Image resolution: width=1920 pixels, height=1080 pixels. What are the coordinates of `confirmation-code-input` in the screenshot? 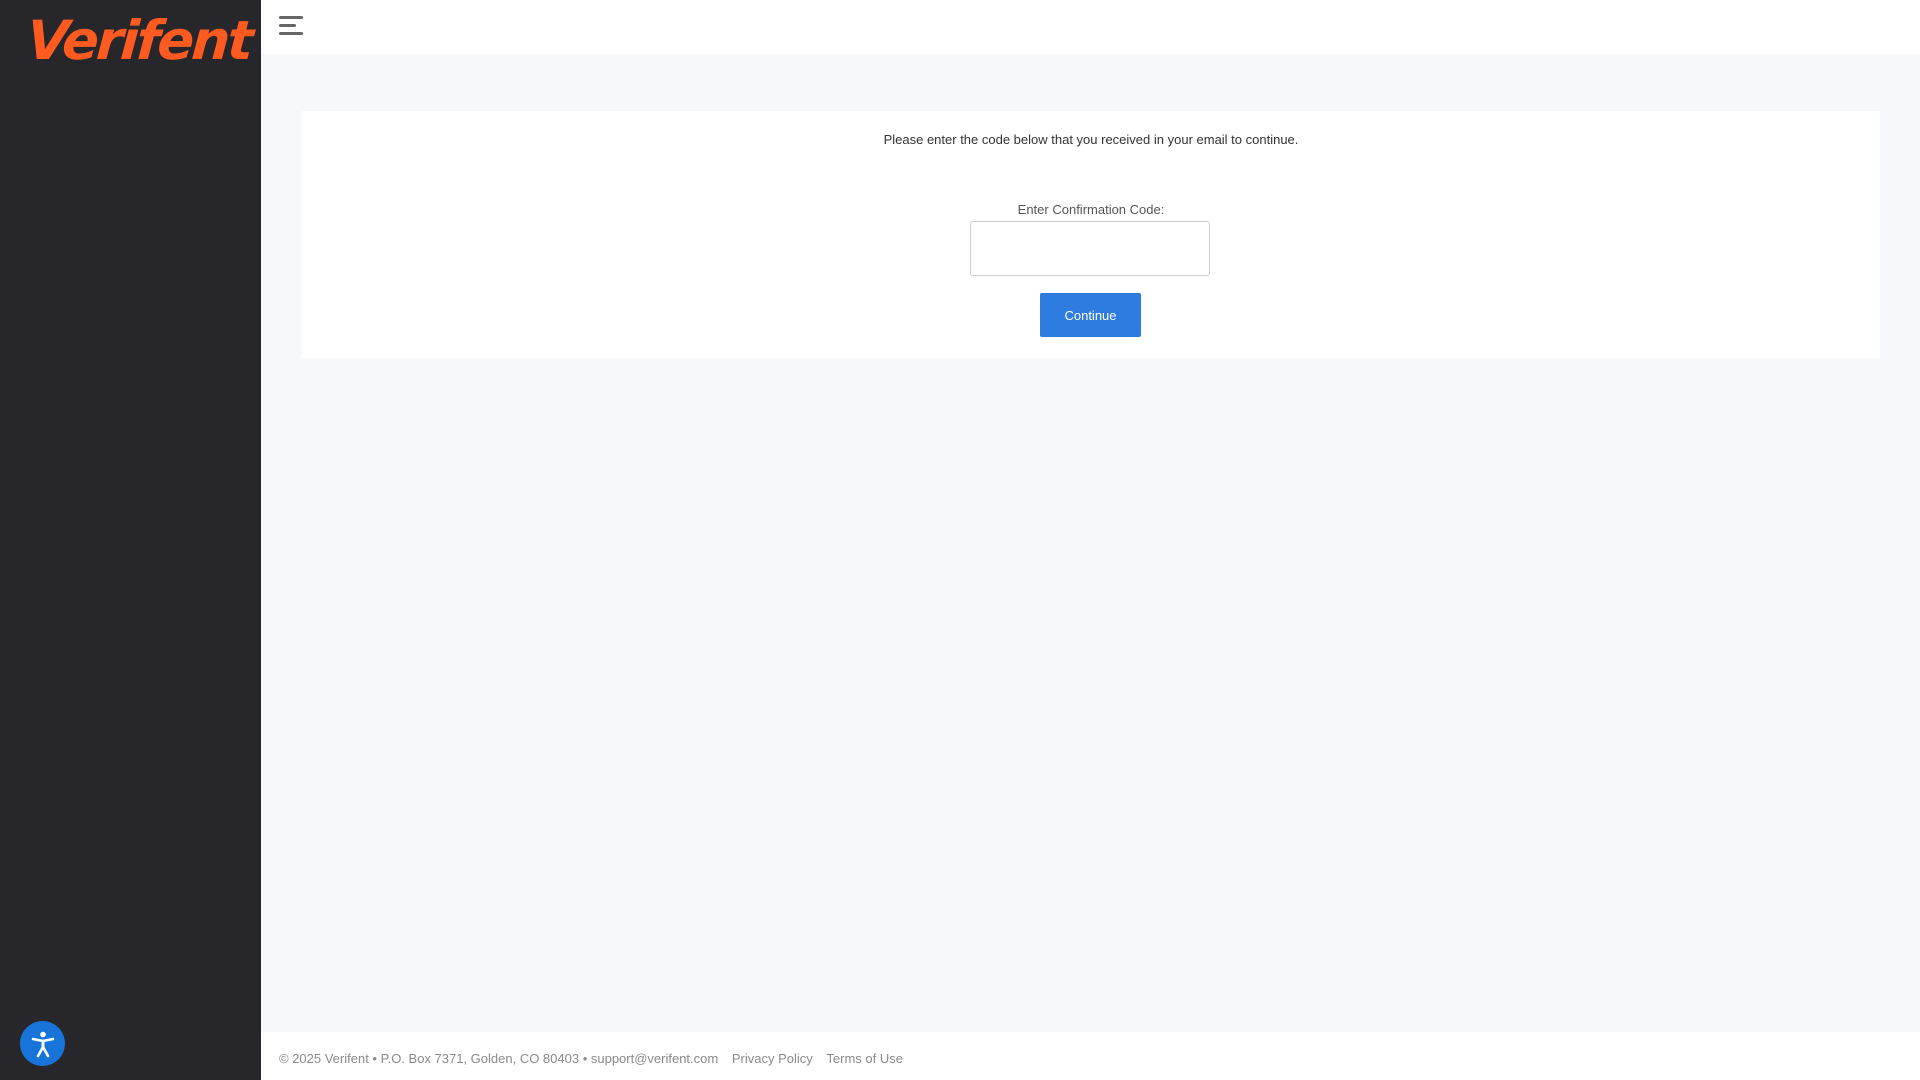 It's located at (1090, 248).